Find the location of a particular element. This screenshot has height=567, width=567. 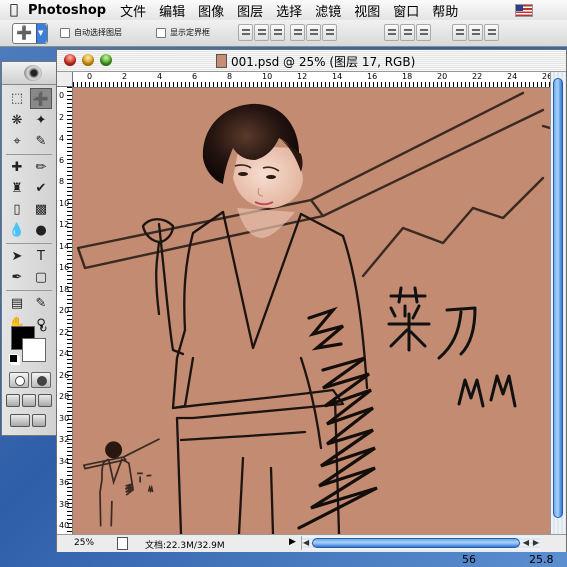

move-tool-icon: ➕ is located at coordinates (41, 98).